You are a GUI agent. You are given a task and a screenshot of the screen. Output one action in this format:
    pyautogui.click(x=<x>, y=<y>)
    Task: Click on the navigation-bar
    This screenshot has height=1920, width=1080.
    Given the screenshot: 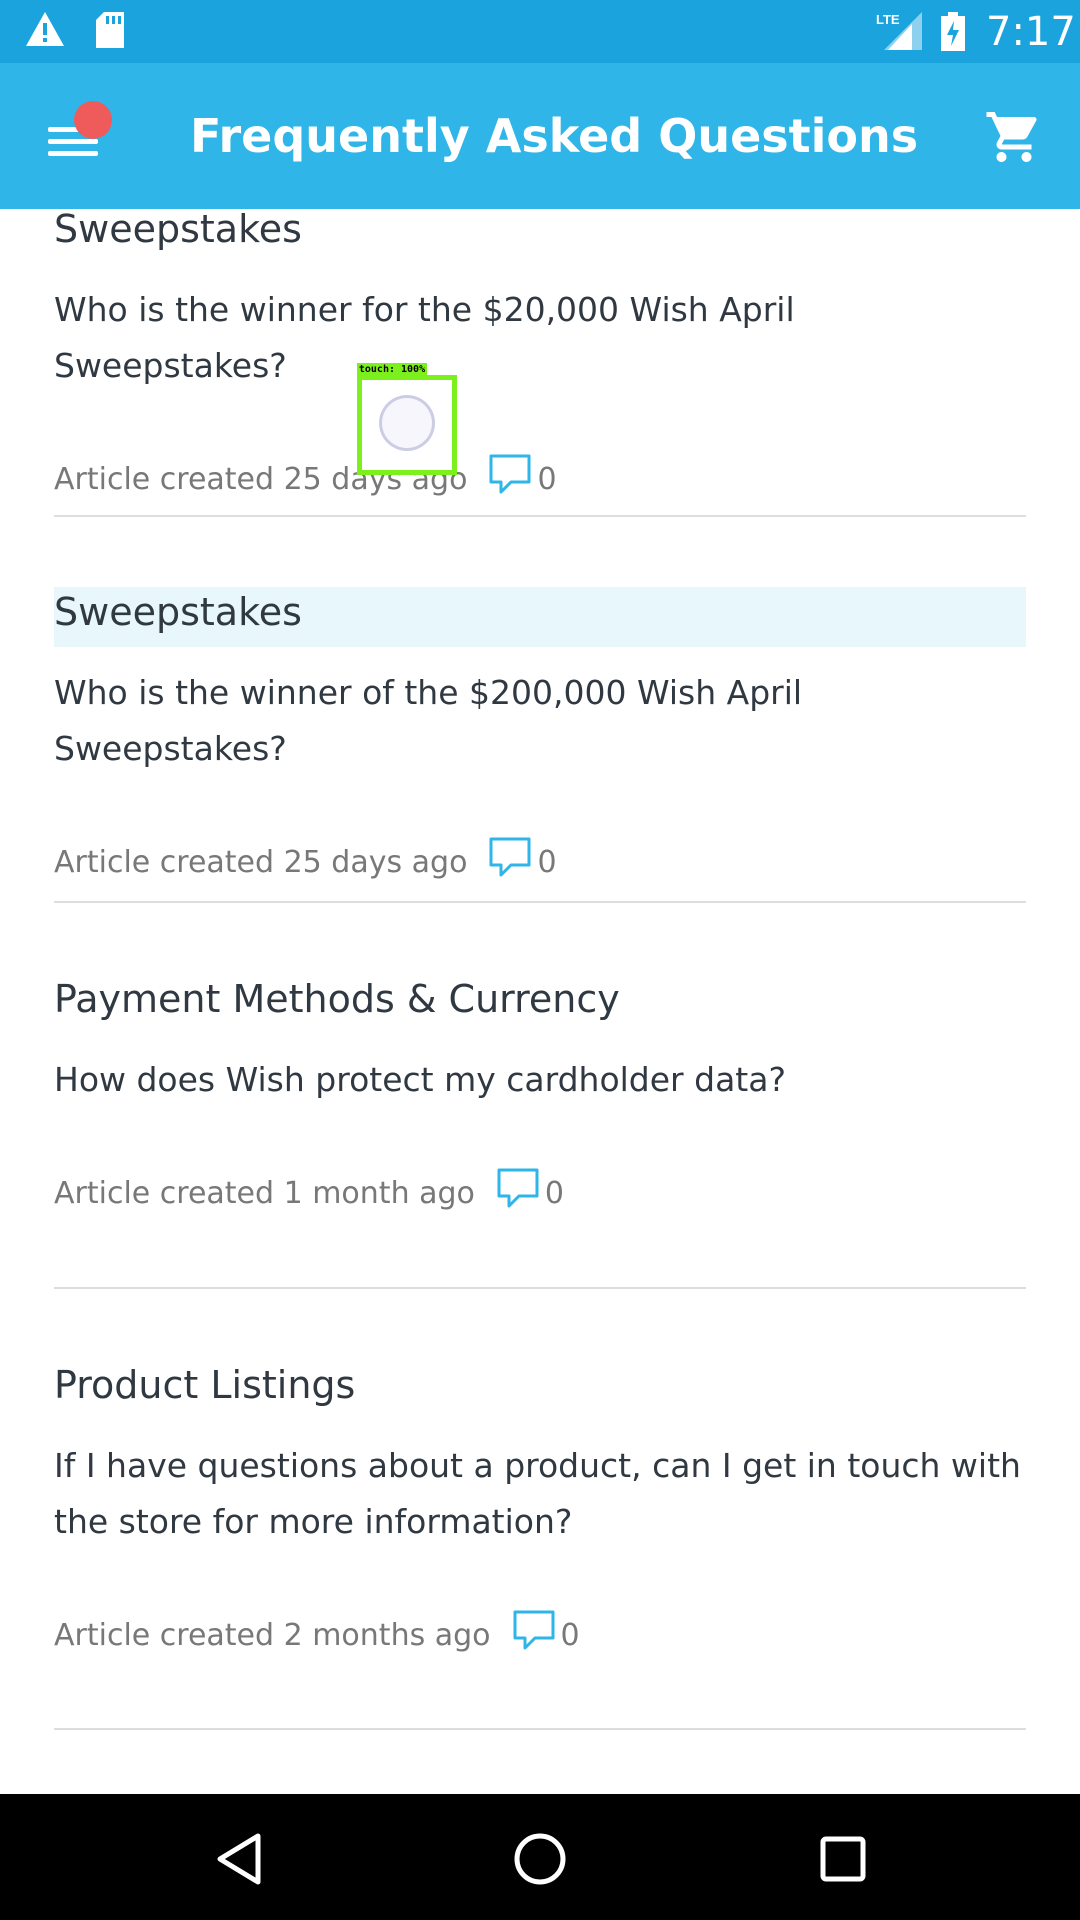 What is the action you would take?
    pyautogui.click(x=540, y=1857)
    